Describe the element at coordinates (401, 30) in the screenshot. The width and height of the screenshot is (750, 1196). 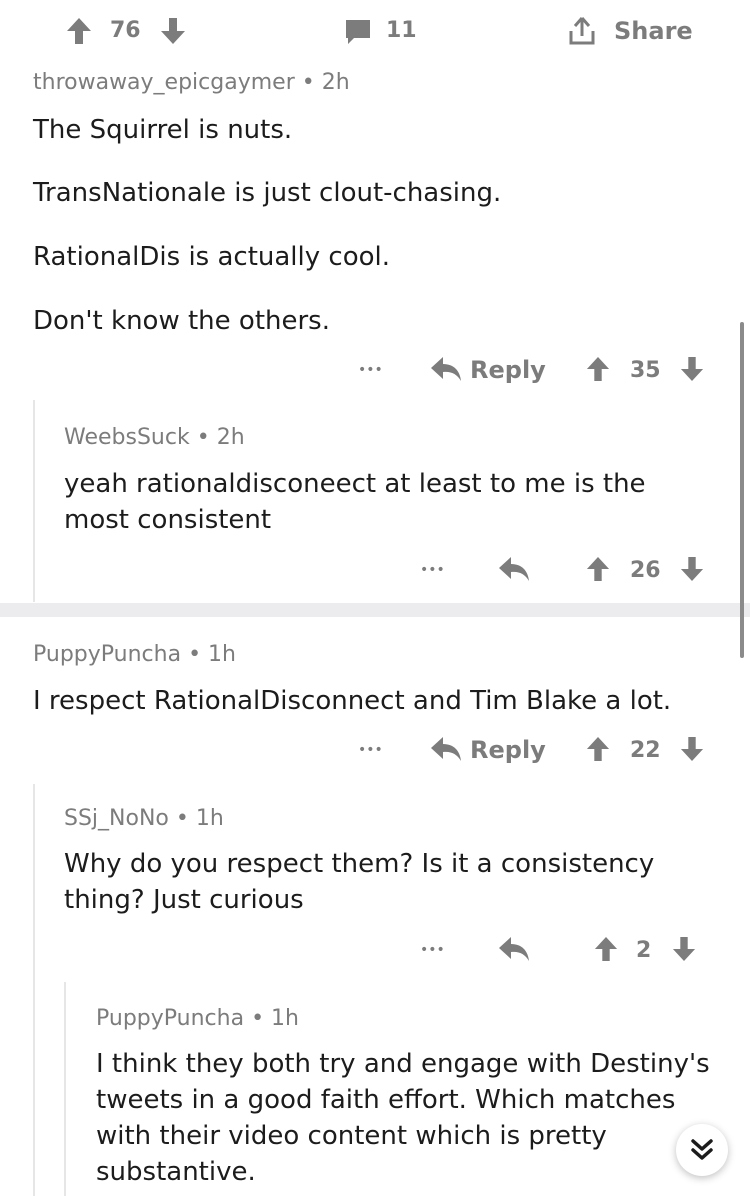
I see `comment-count: 11` at that location.